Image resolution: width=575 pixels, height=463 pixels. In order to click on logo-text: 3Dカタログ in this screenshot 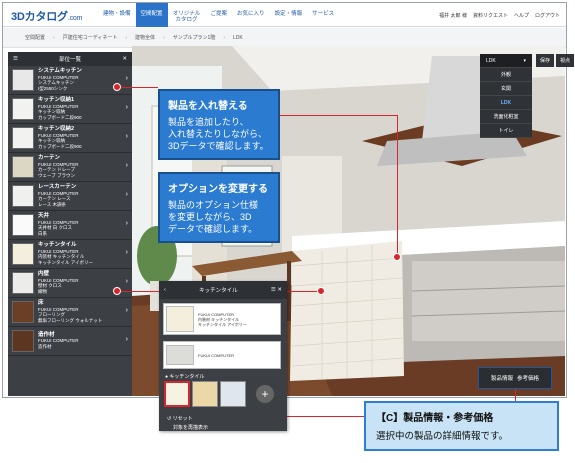, I will do `click(39, 17)`.